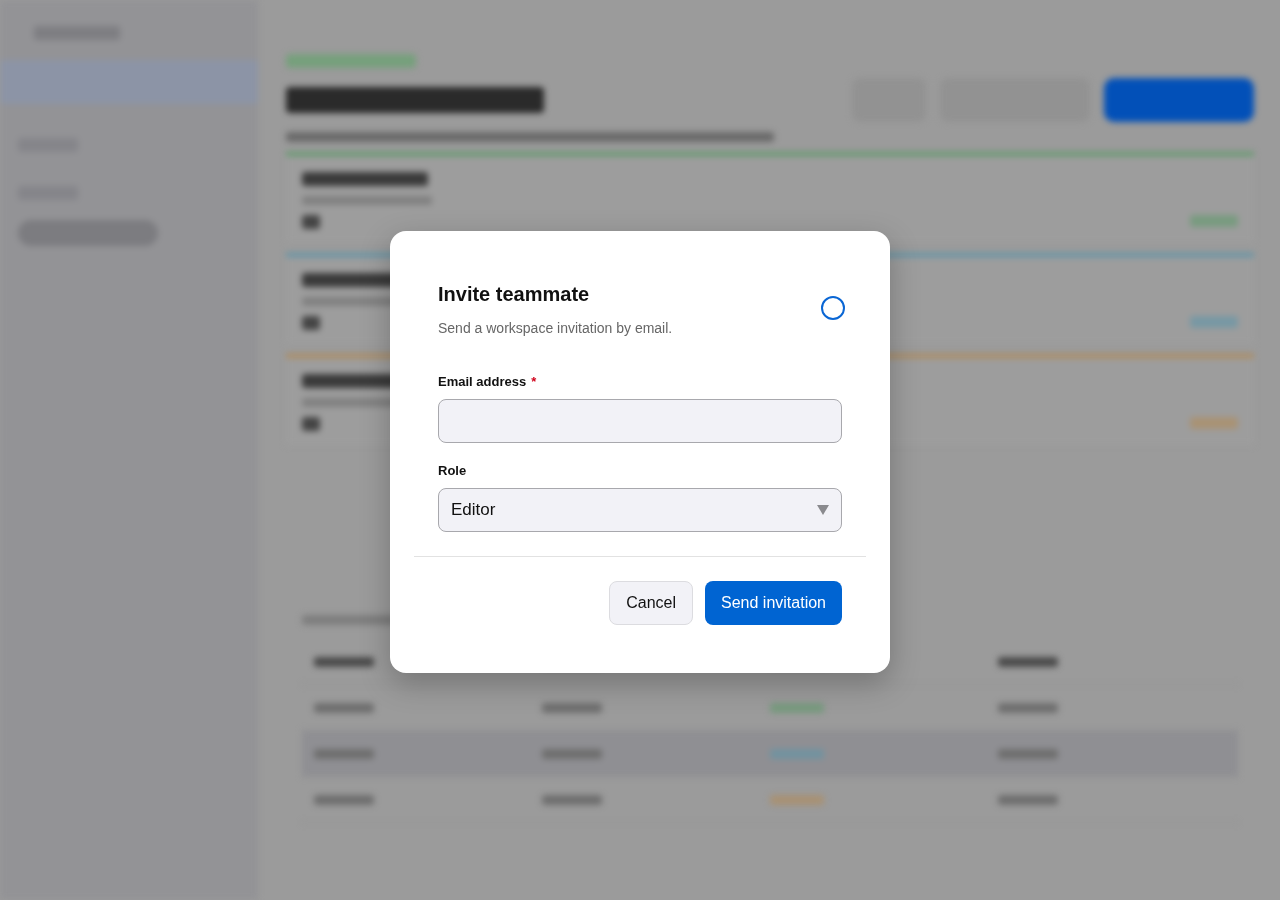 The image size is (1280, 900). I want to click on send-button: Send invitation, so click(773, 603).